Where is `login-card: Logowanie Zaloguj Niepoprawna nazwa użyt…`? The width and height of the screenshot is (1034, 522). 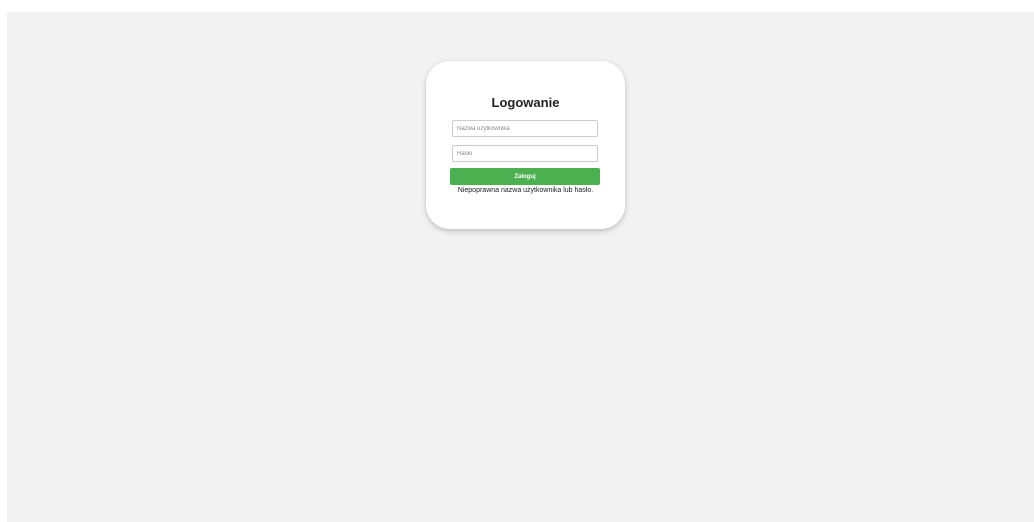
login-card: Logowanie Zaloguj Niepoprawna nazwa użyt… is located at coordinates (525, 145).